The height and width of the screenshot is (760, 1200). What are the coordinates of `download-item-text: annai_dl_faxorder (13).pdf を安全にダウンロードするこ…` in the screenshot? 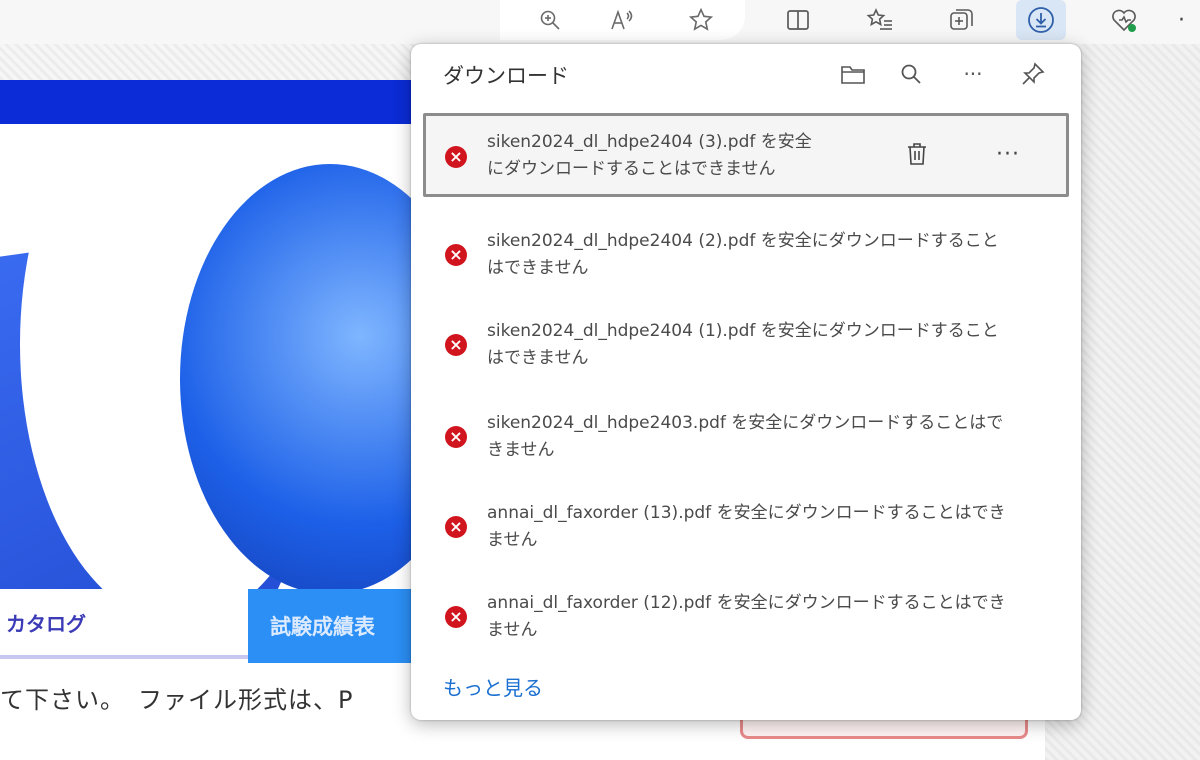 It's located at (746, 526).